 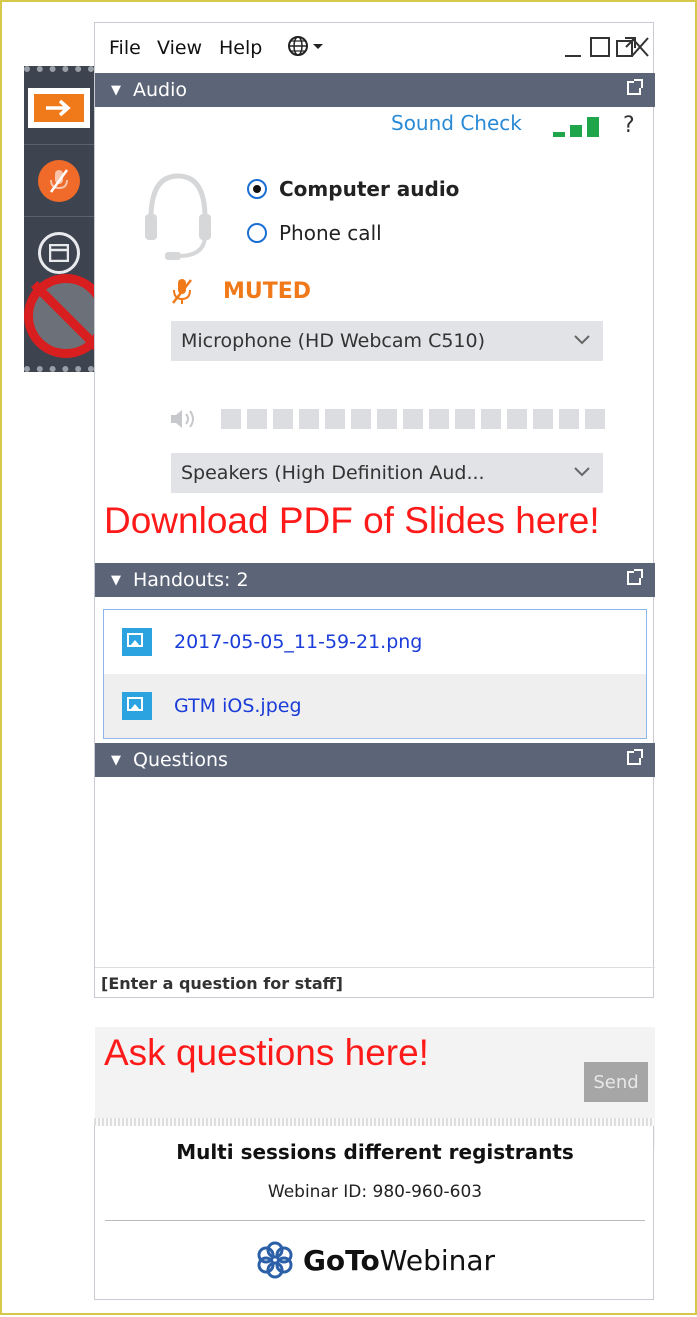 I want to click on arrow-right-icon, so click(x=59, y=108).